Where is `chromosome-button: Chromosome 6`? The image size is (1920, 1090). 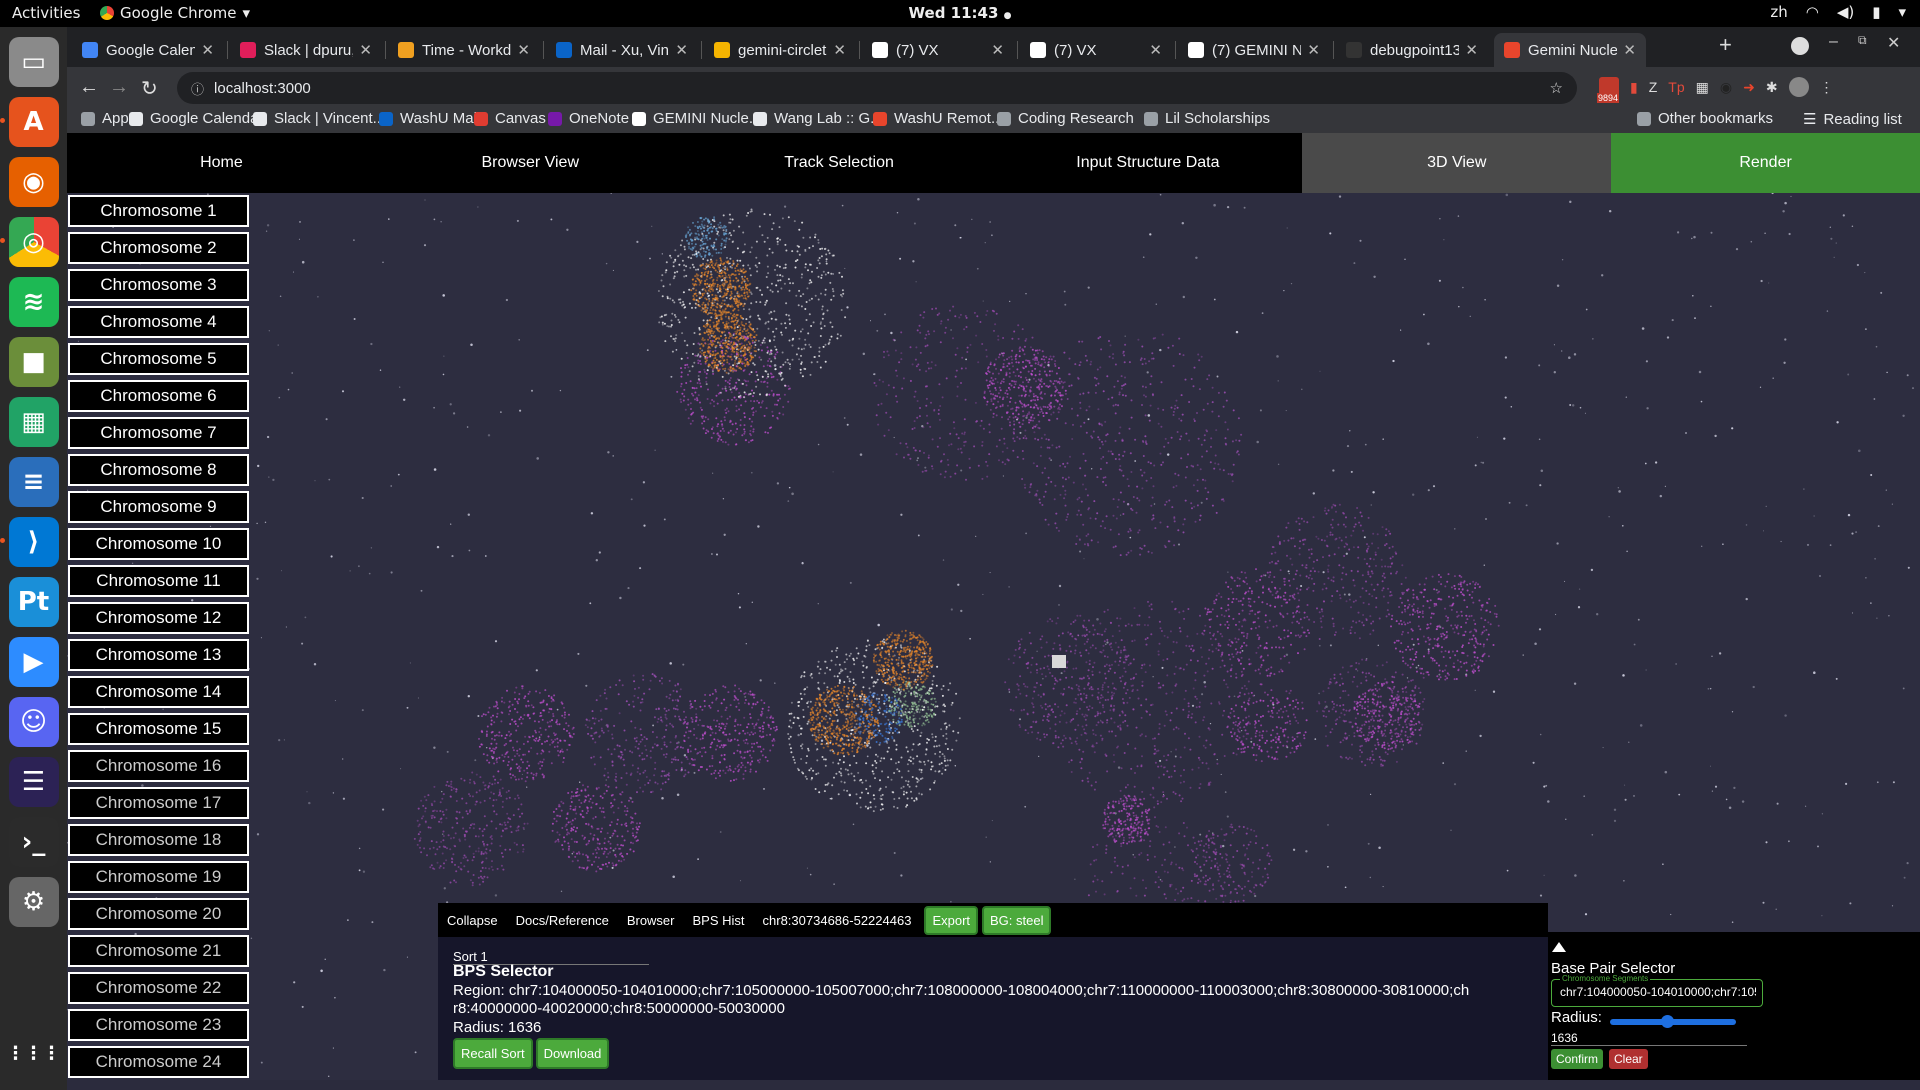 chromosome-button: Chromosome 6 is located at coordinates (158, 396).